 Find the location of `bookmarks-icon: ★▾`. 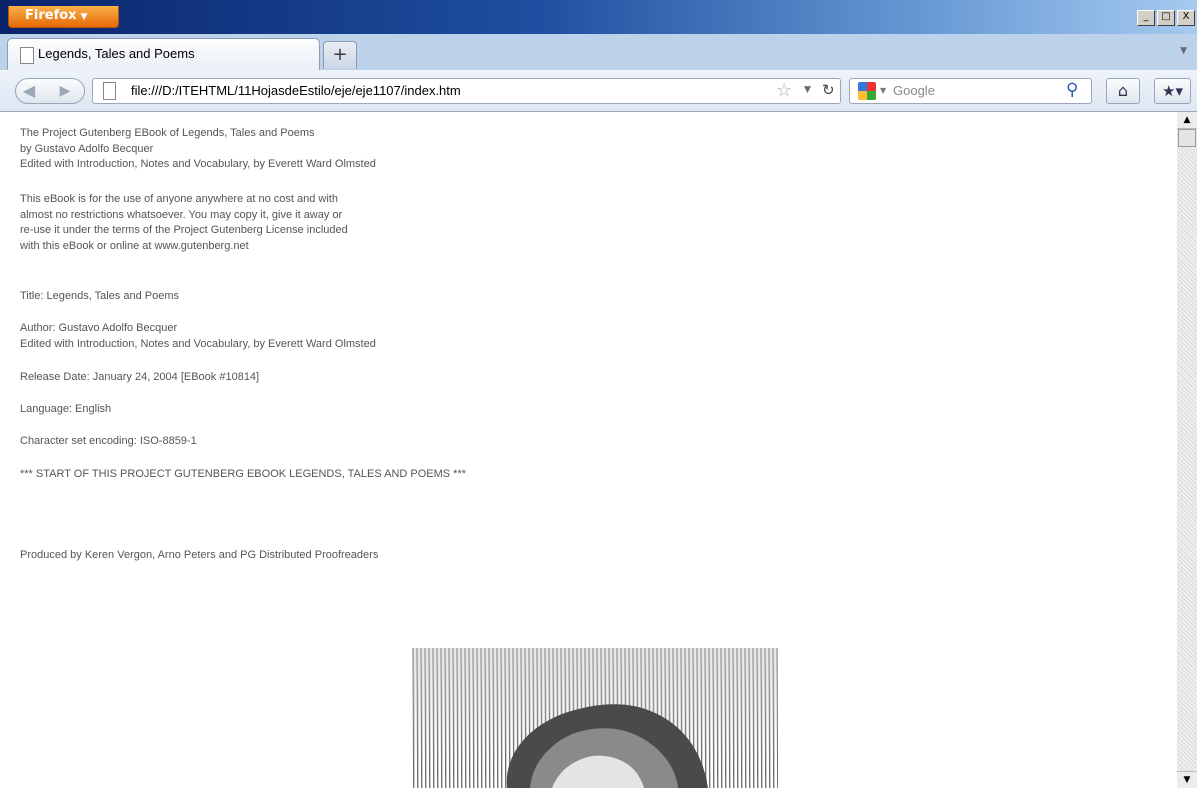

bookmarks-icon: ★▾ is located at coordinates (1172, 91).